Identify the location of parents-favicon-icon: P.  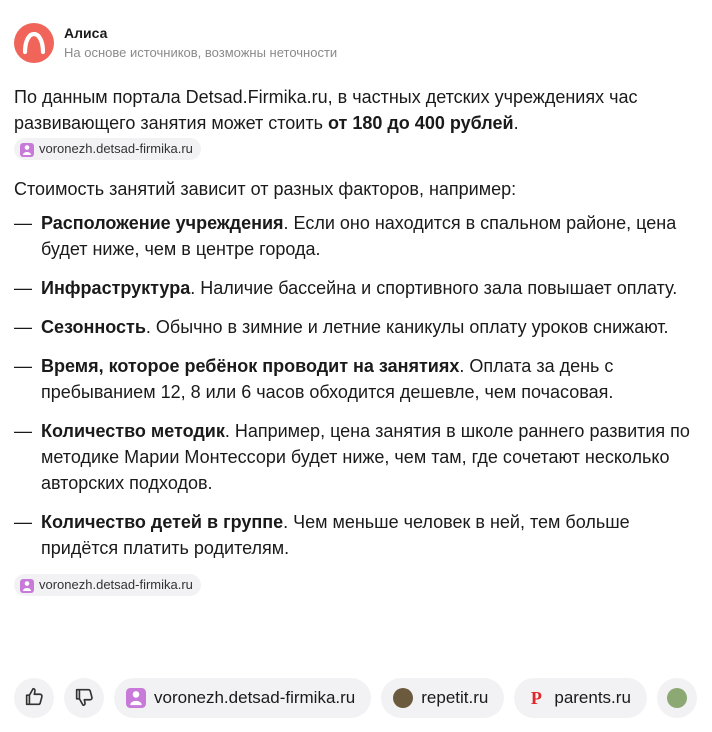
(536, 697).